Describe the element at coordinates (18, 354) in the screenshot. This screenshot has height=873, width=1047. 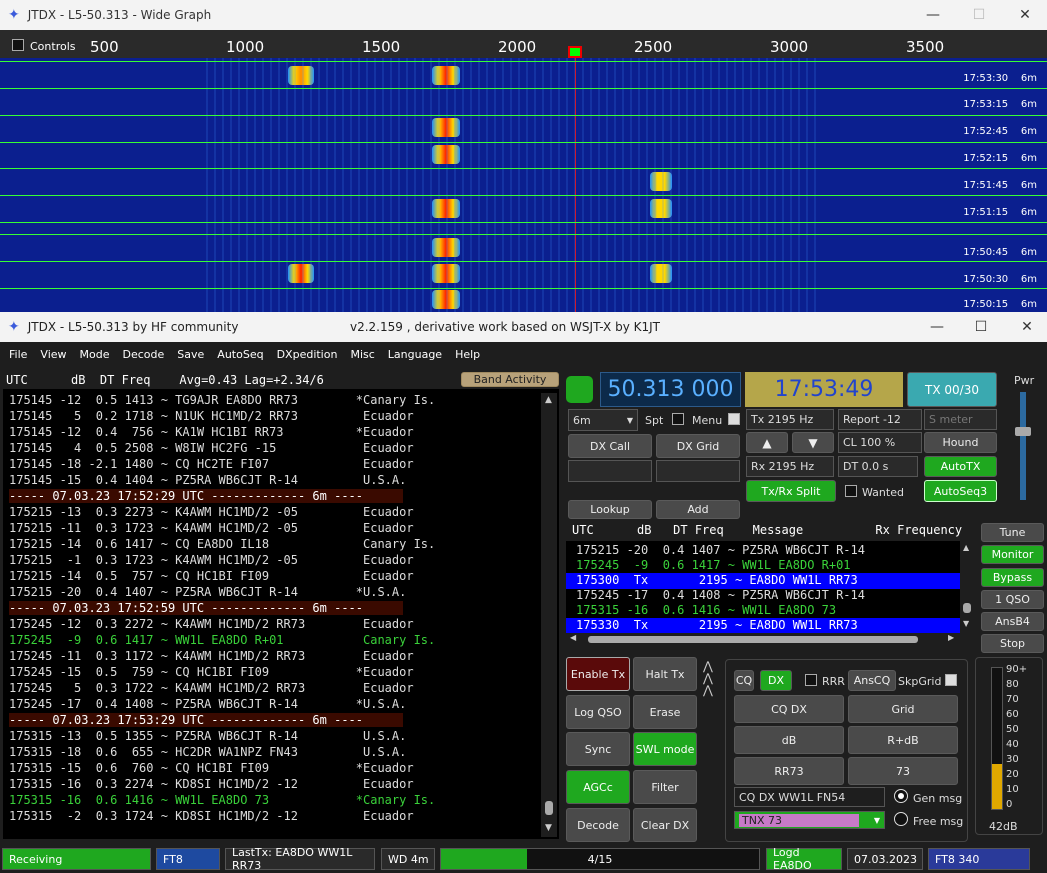
I see `menu-file: File` at that location.